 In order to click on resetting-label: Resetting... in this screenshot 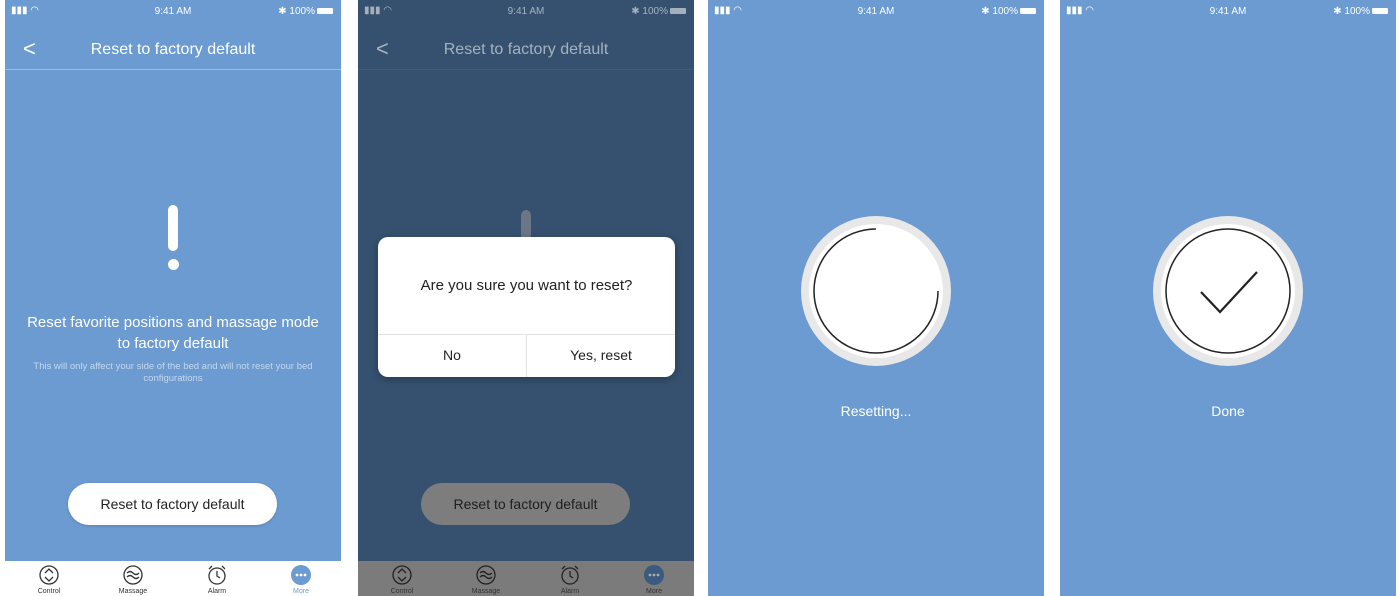, I will do `click(876, 411)`.